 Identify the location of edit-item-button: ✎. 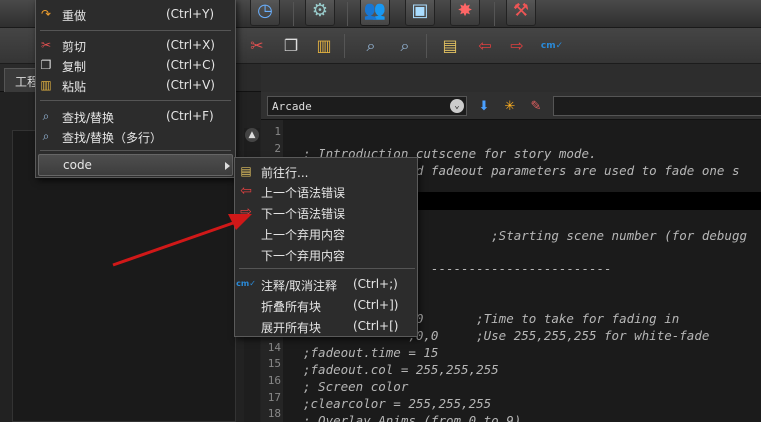
(536, 106).